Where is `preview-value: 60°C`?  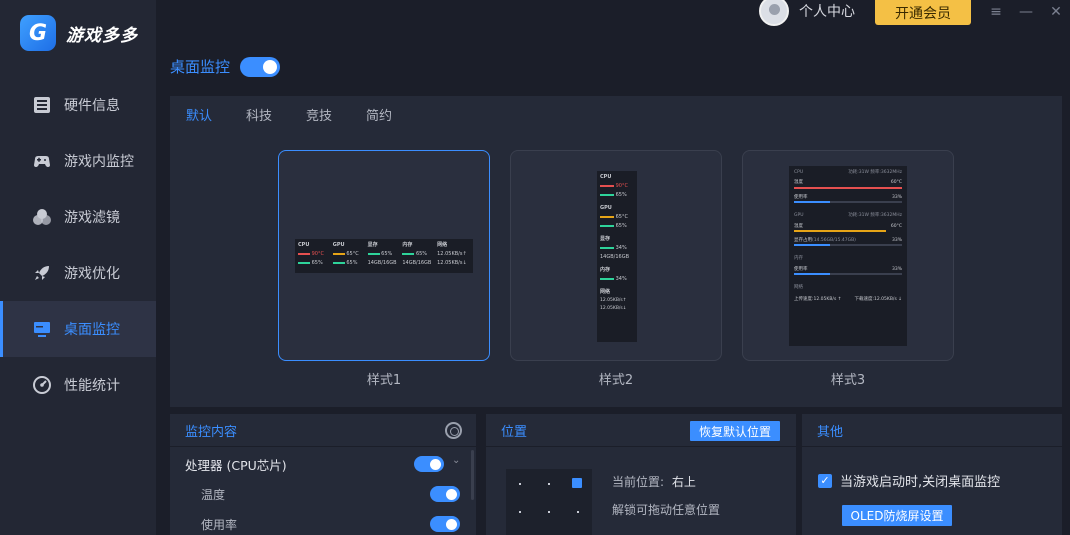 preview-value: 60°C is located at coordinates (896, 226).